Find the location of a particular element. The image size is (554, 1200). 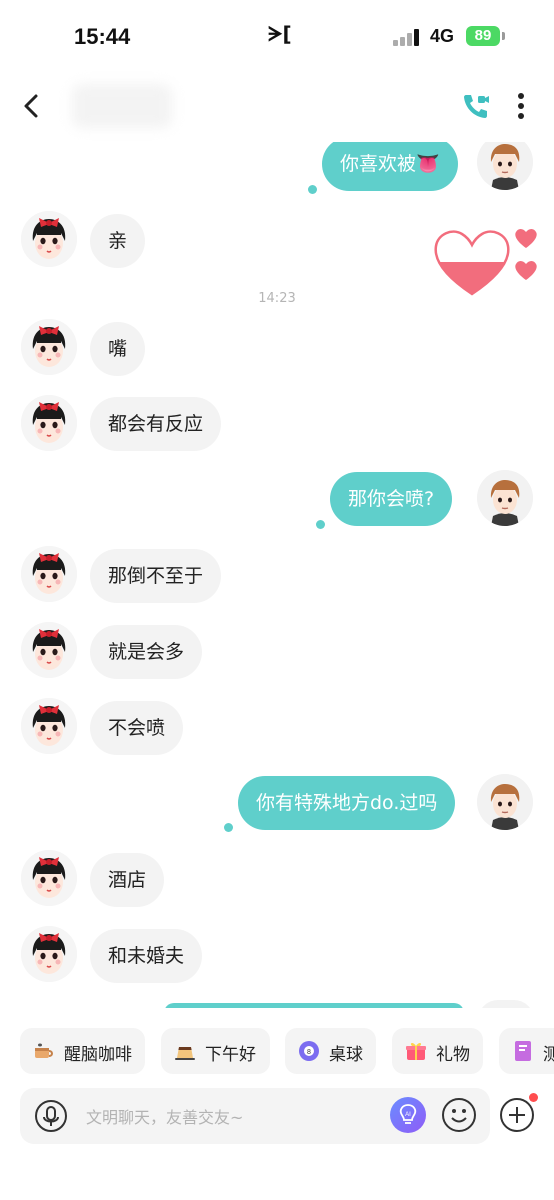

voice-button is located at coordinates (51, 1116).